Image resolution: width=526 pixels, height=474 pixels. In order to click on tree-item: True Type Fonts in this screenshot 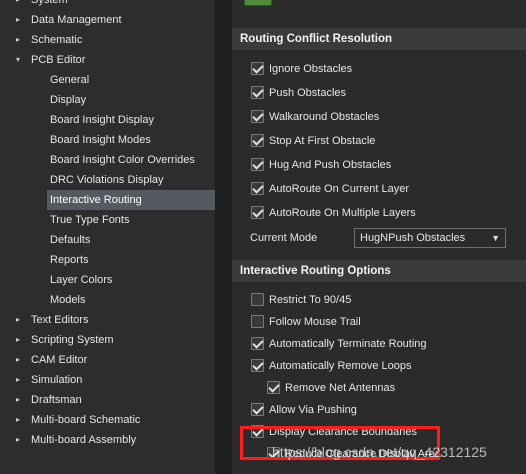, I will do `click(107, 220)`.